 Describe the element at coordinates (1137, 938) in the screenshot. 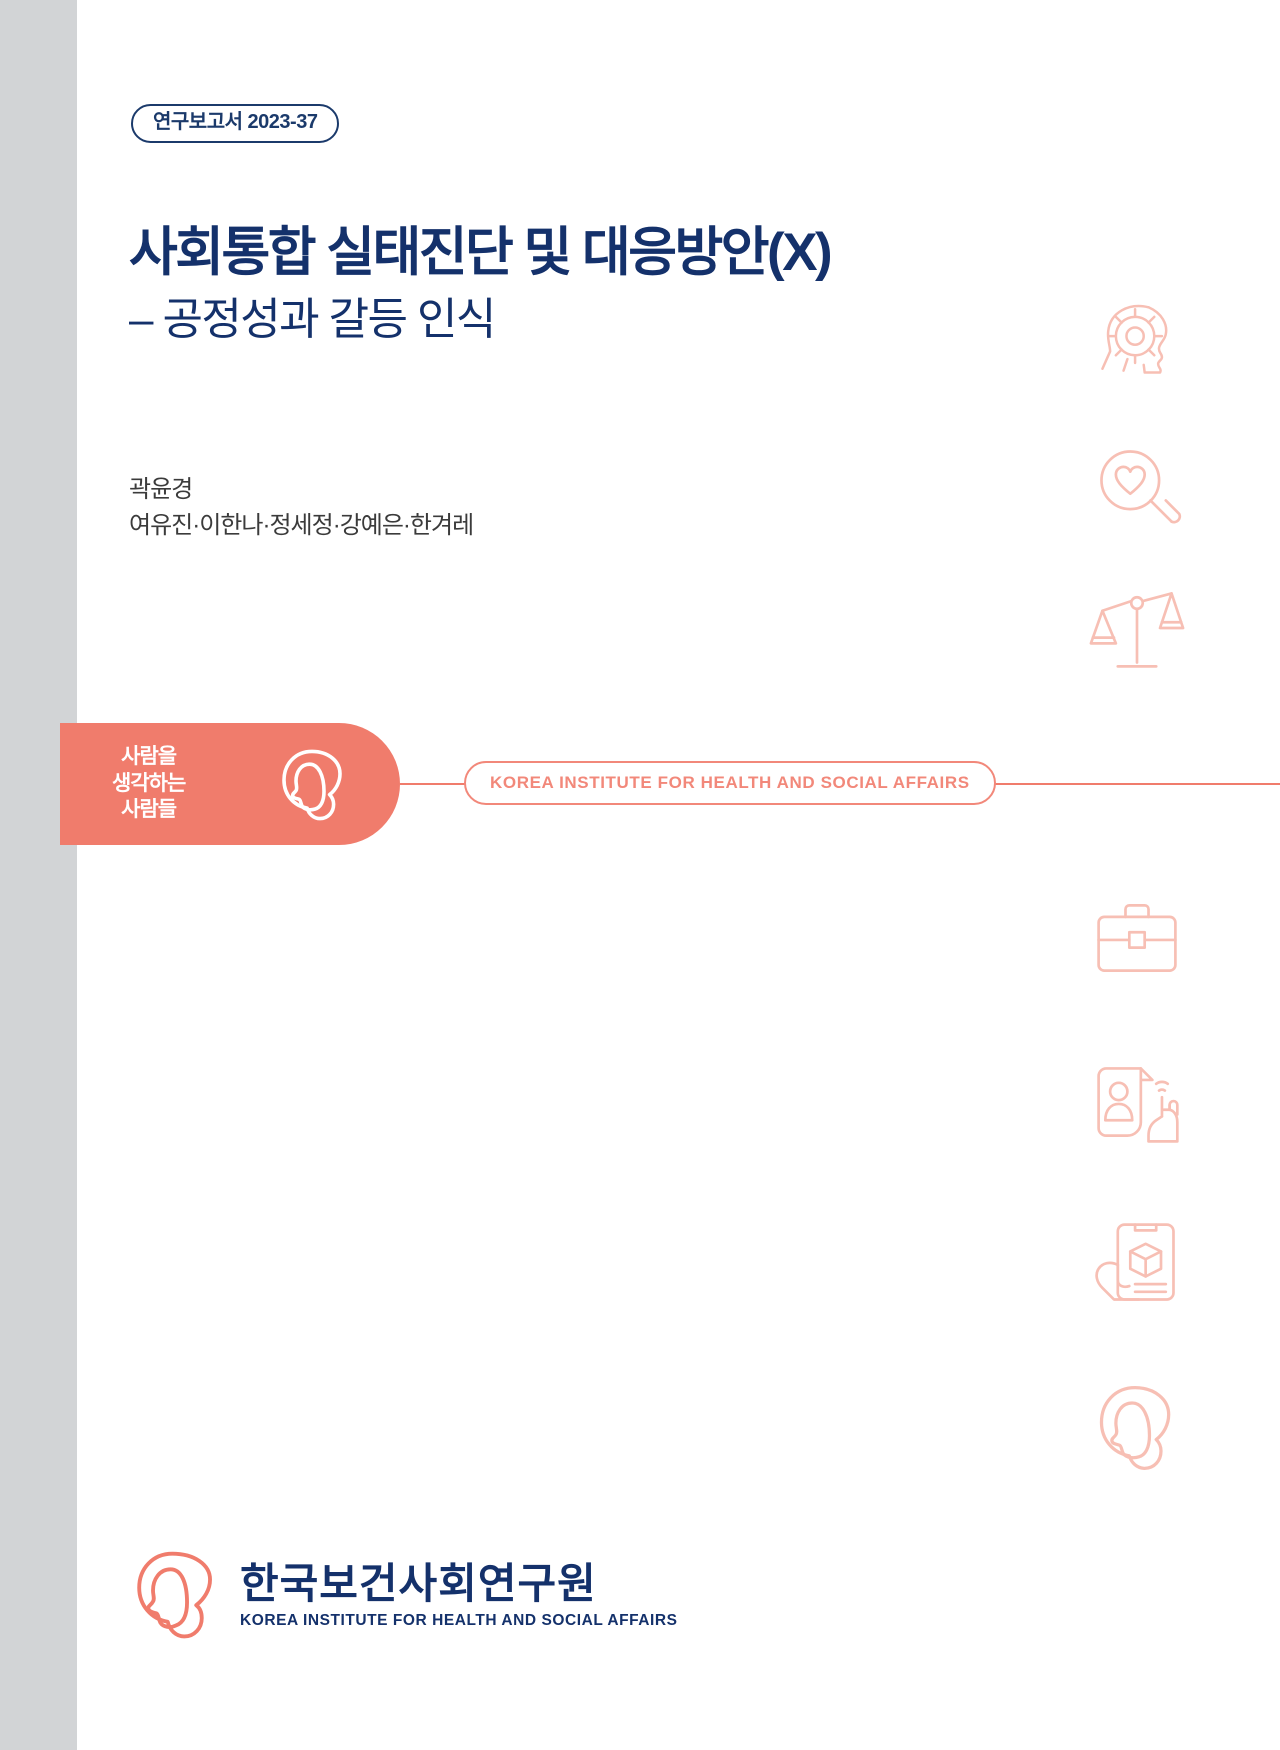

I see `briefcase-icon` at that location.